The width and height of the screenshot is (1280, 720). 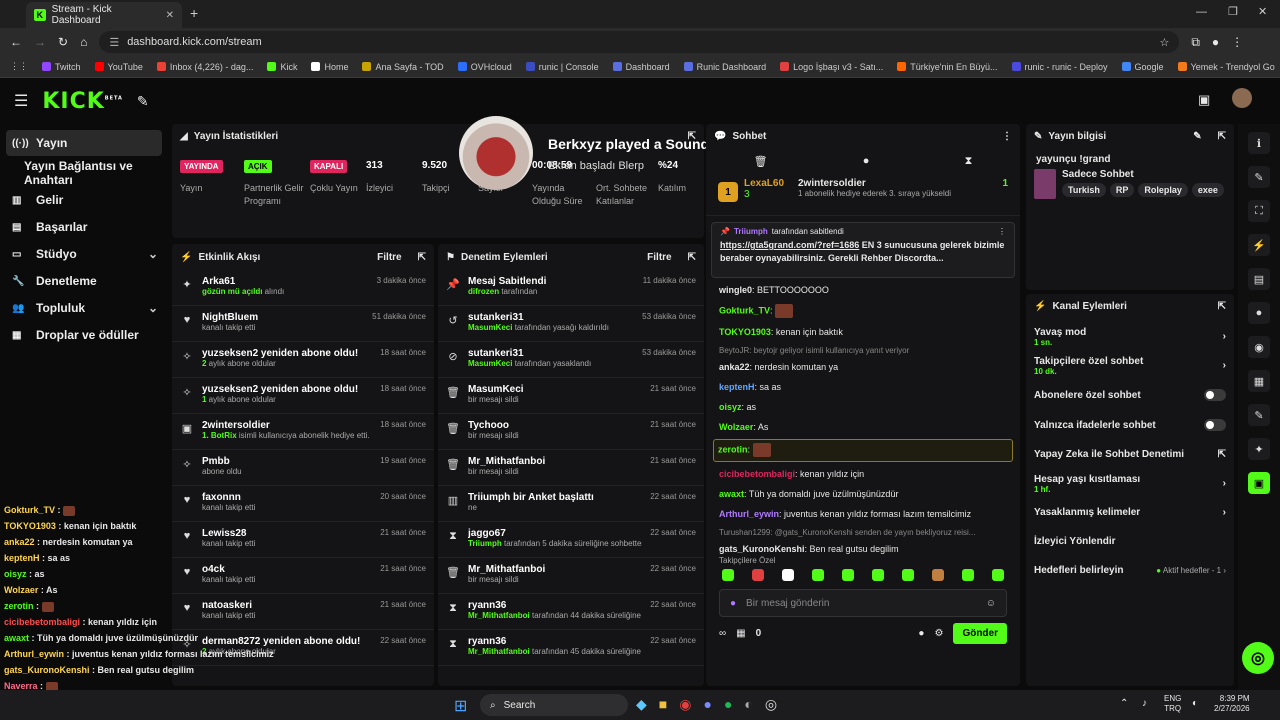 I want to click on document-rail-icon: ▤, so click(x=1259, y=279).